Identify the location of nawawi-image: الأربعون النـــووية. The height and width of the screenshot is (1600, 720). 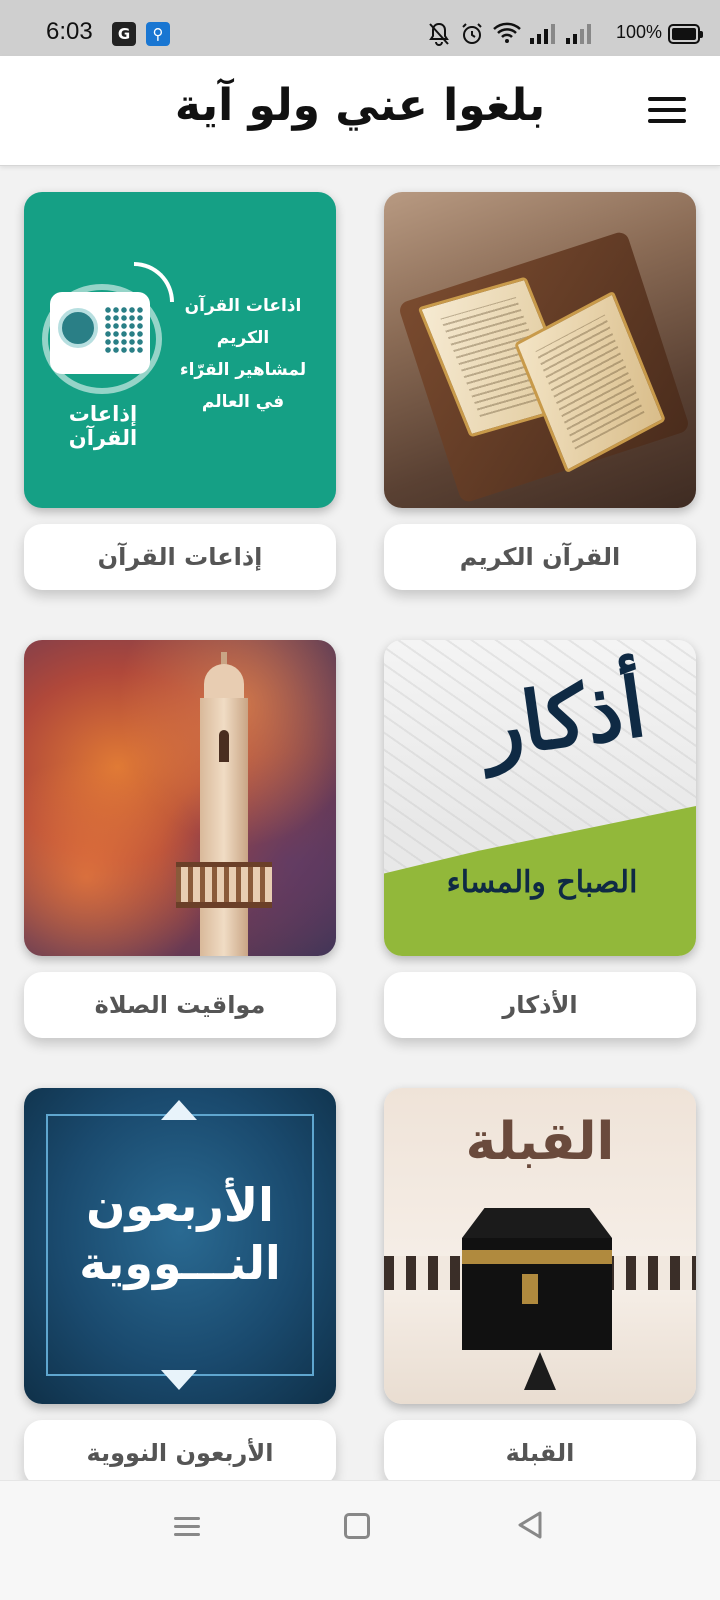
(180, 1246).